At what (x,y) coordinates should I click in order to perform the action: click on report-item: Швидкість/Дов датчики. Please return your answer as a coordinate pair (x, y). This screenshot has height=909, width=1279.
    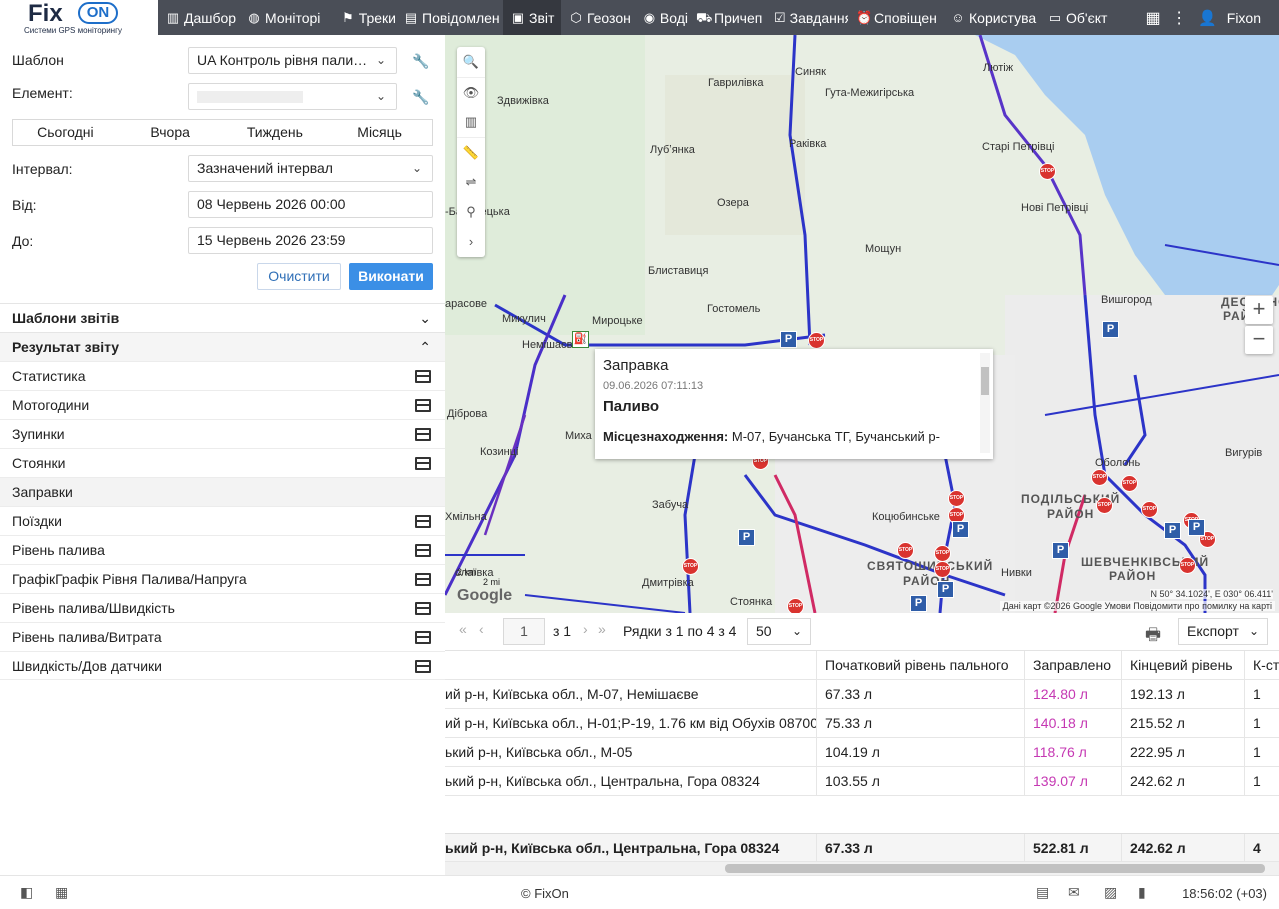
    Looking at the image, I should click on (222, 665).